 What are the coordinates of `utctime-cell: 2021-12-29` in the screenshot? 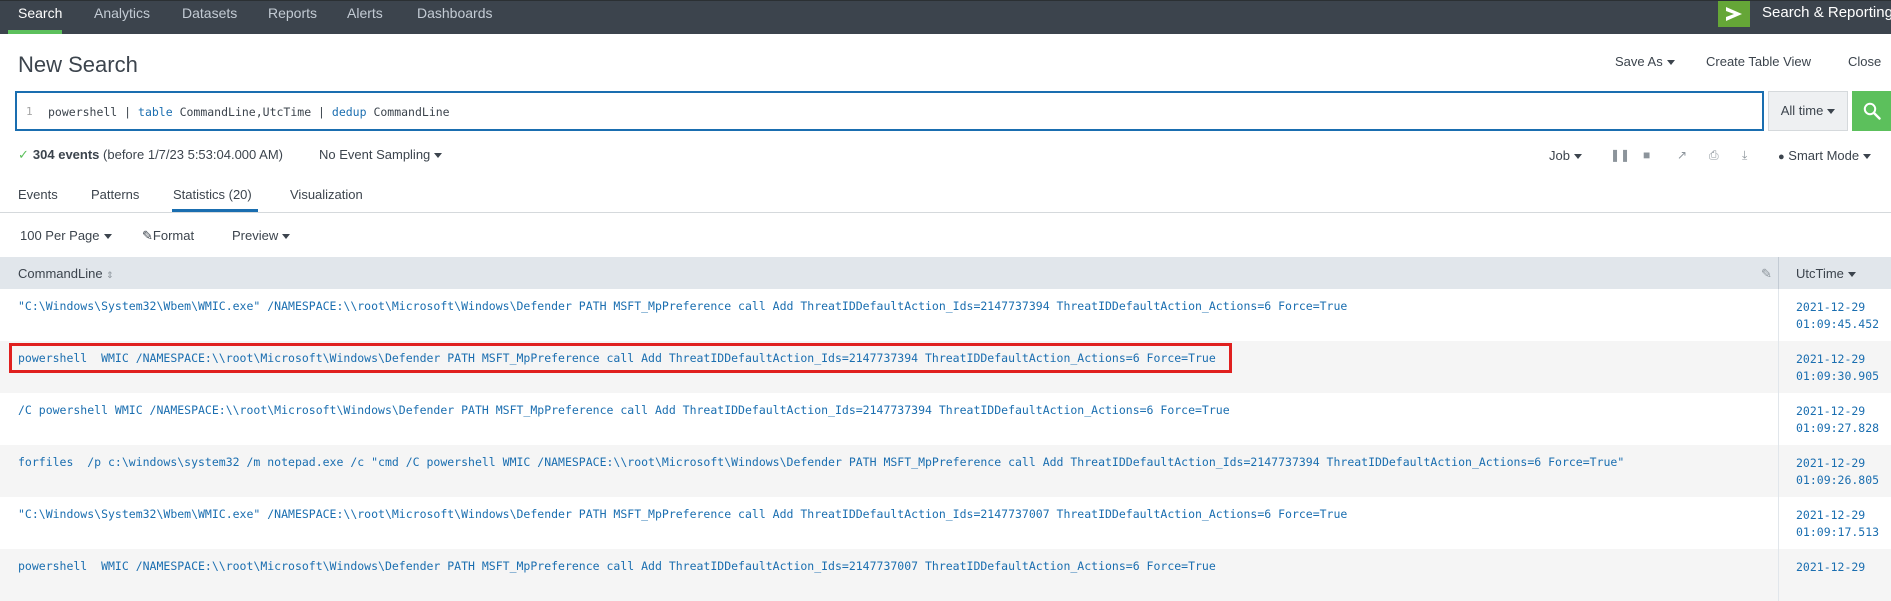 It's located at (1830, 567).